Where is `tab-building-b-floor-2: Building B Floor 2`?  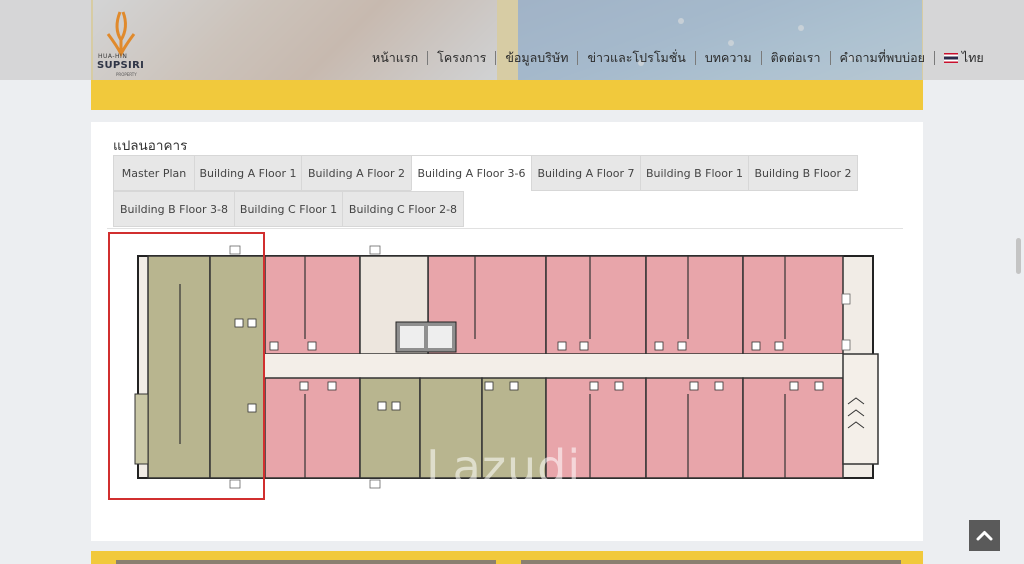
tab-building-b-floor-2: Building B Floor 2 is located at coordinates (803, 173).